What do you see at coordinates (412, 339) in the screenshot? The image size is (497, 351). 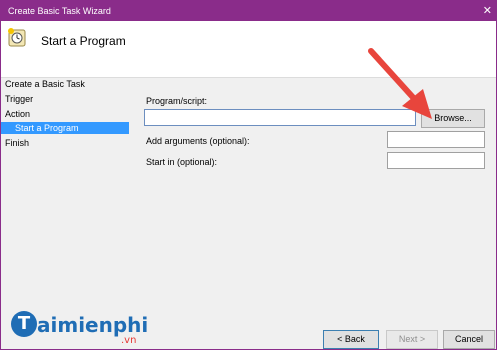 I see `next-button: Next >` at bounding box center [412, 339].